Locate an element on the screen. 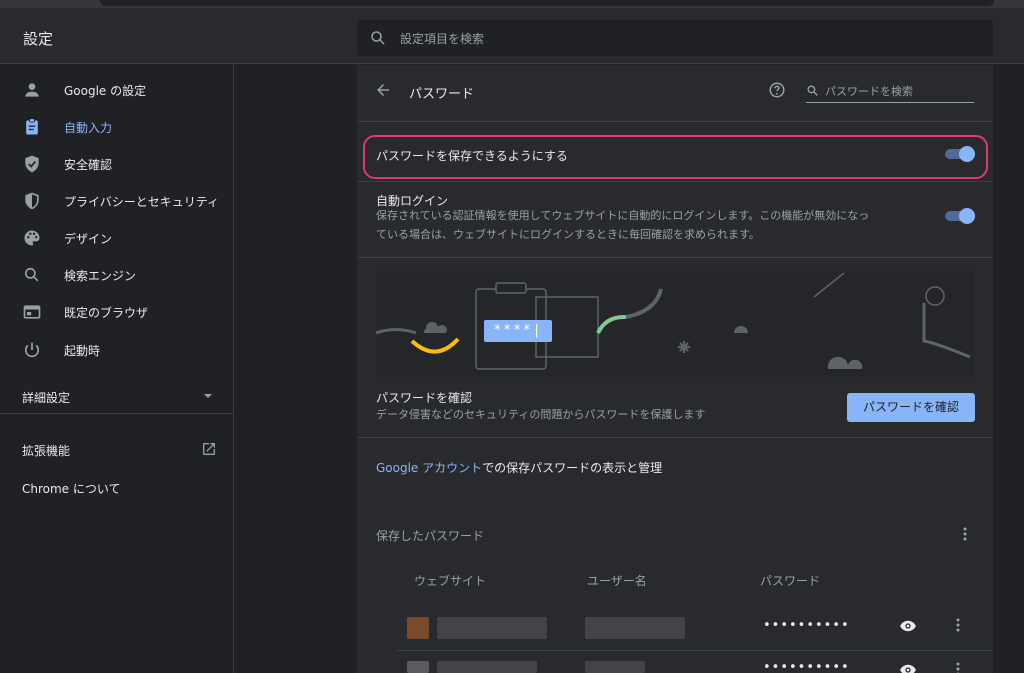  column-header-website: ウェブサイト is located at coordinates (450, 581).